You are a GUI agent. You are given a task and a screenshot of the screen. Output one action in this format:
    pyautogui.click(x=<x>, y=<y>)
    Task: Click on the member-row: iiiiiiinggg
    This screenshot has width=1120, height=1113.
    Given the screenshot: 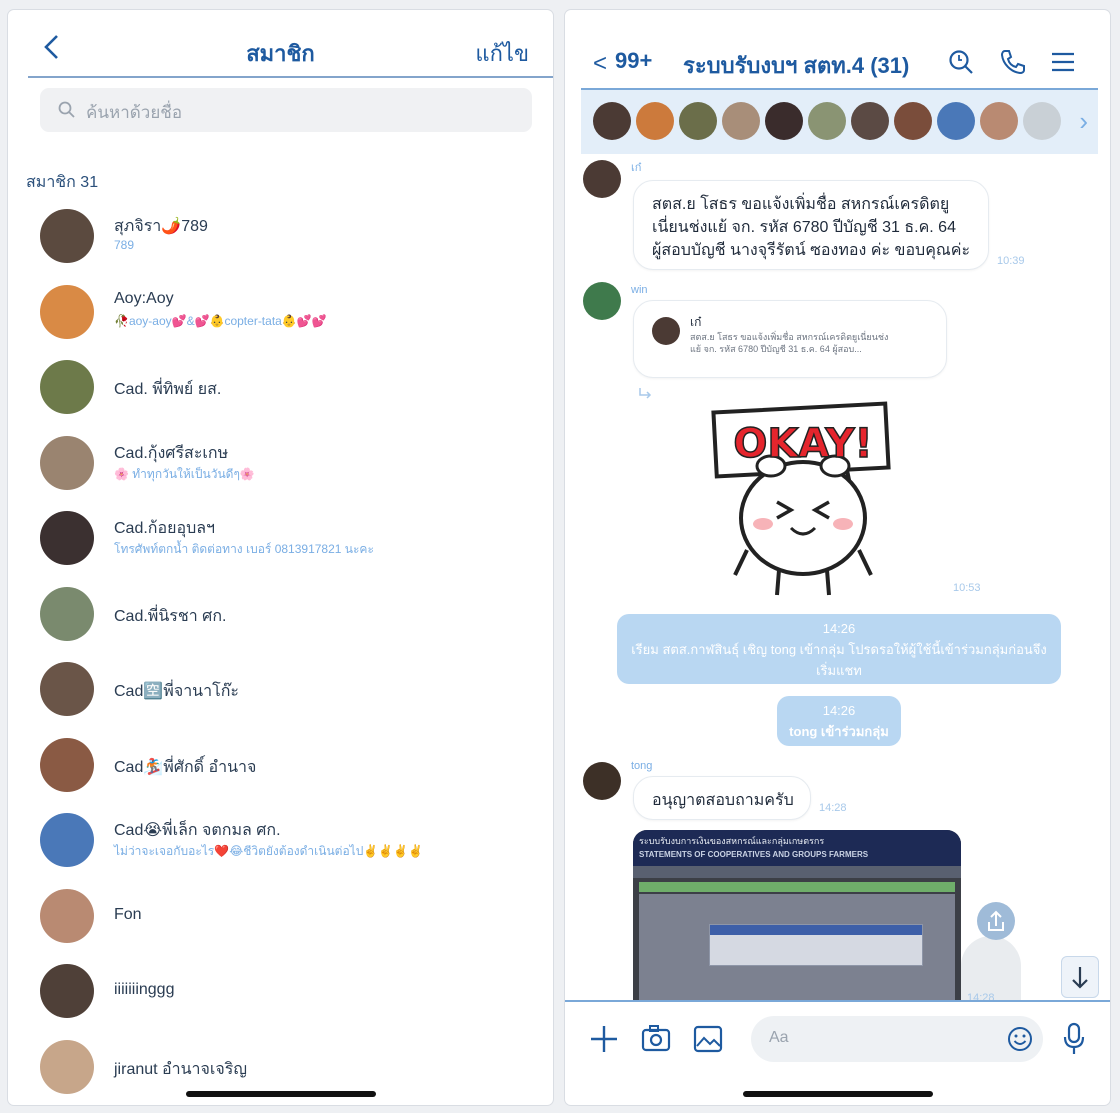 What is the action you would take?
    pyautogui.click(x=280, y=991)
    